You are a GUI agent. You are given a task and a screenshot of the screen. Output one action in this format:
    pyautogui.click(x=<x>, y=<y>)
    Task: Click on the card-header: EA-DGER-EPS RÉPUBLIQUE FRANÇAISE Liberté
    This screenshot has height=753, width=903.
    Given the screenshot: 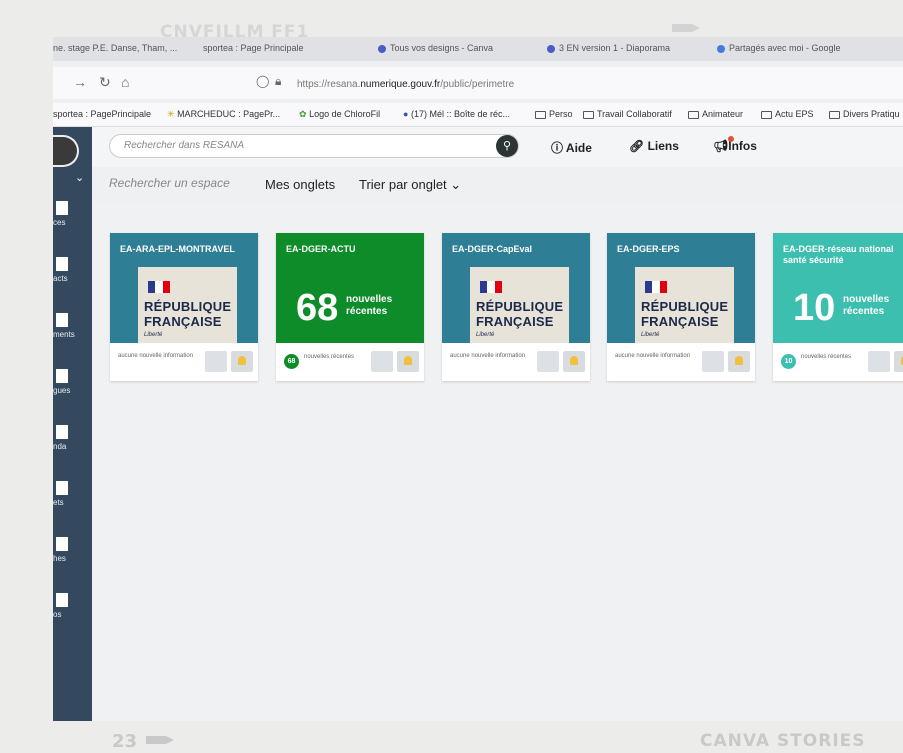 What is the action you would take?
    pyautogui.click(x=681, y=288)
    